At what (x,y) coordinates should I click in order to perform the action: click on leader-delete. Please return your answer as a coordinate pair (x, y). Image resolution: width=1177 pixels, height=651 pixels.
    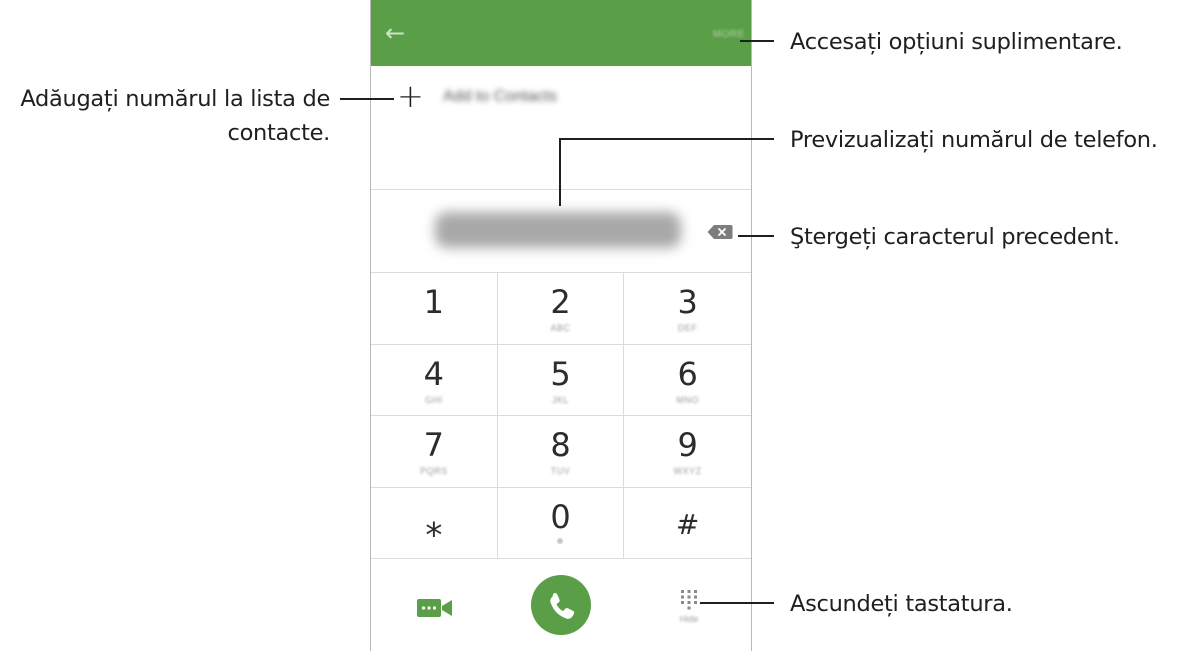
    Looking at the image, I should click on (756, 236).